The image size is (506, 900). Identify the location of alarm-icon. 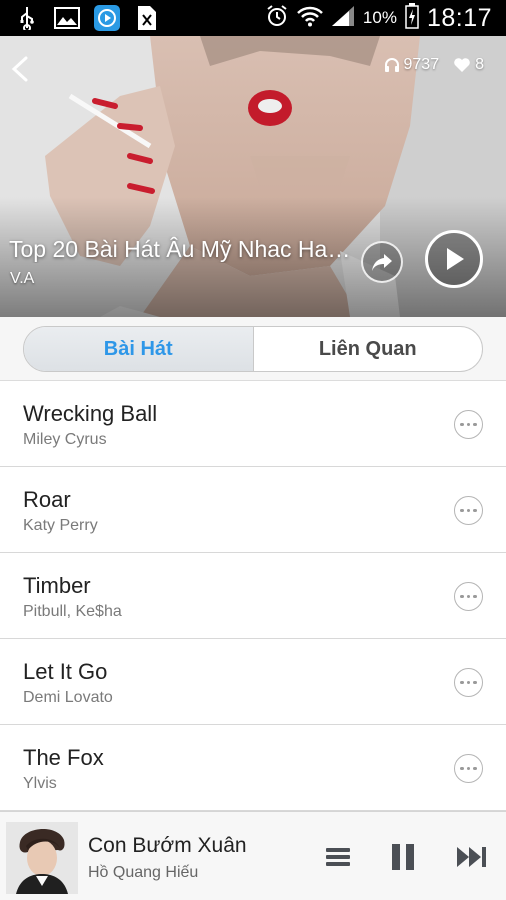
(277, 18).